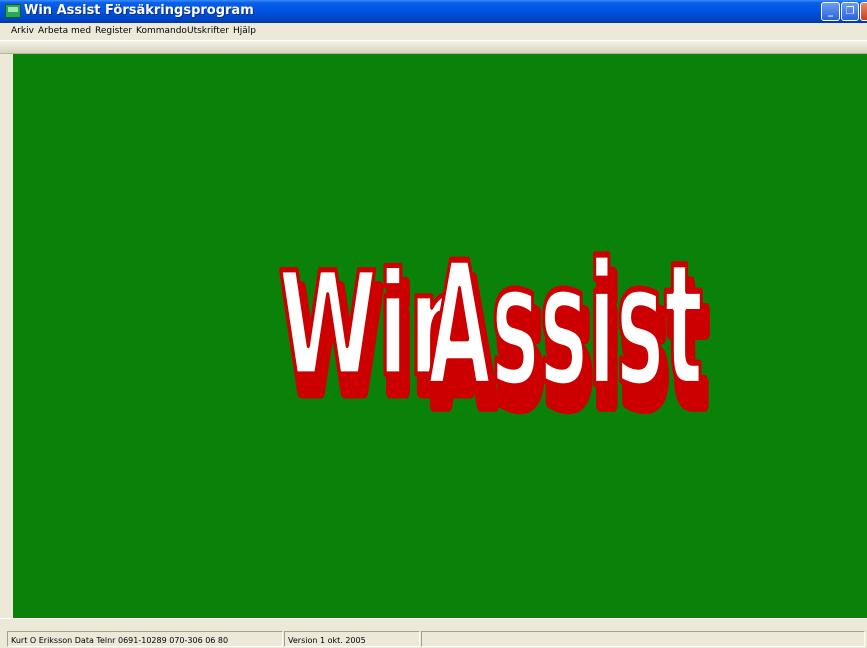 The width and height of the screenshot is (867, 648). I want to click on menu-arbeta-med: Arbeta med, so click(64, 31).